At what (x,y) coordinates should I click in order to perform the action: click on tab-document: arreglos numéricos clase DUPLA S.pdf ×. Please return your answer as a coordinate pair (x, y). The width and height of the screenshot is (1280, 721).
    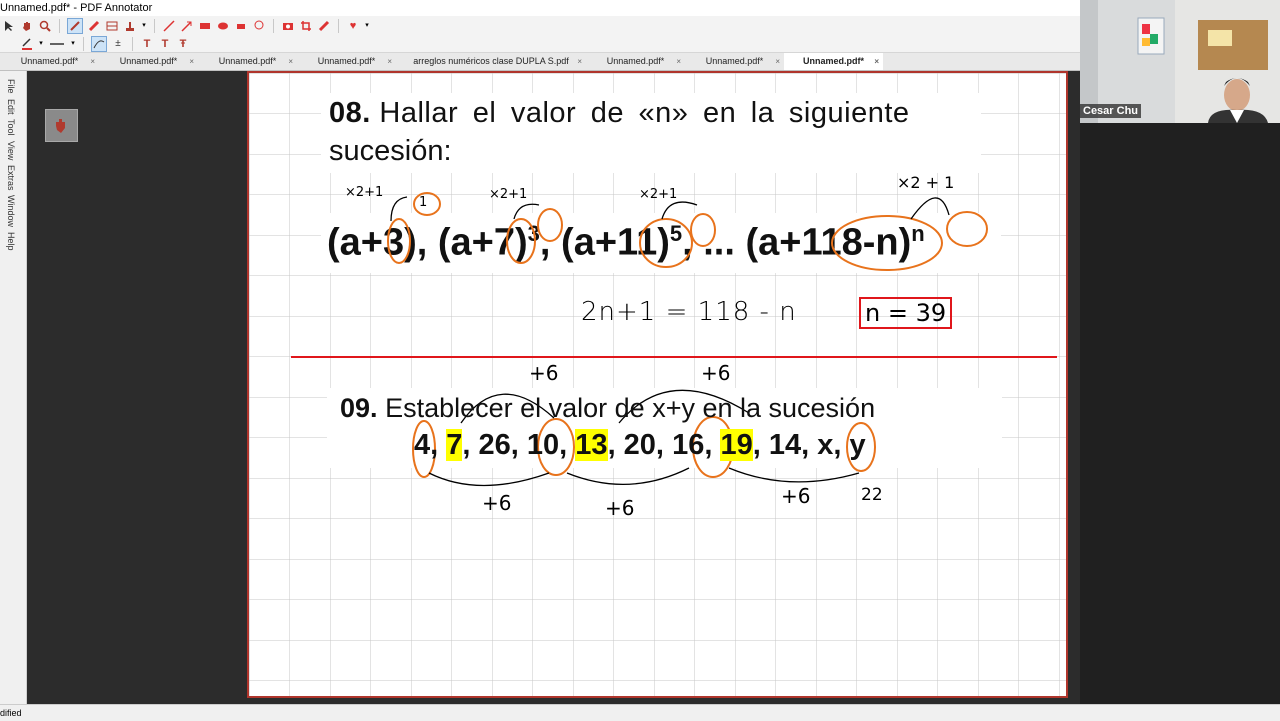
    Looking at the image, I should click on (491, 61).